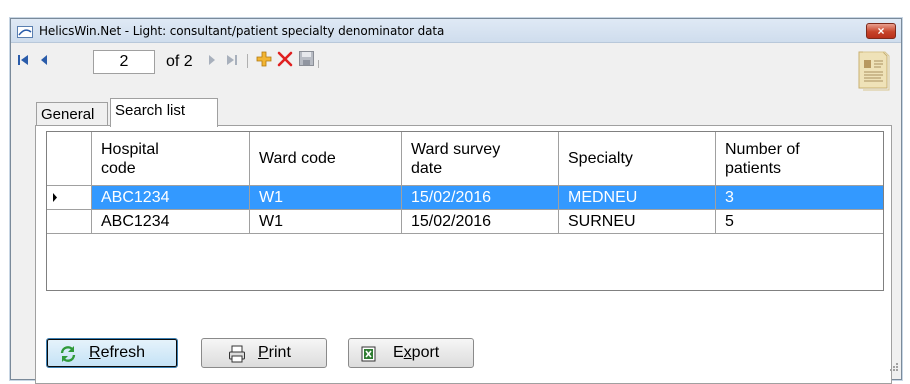 The height and width of the screenshot is (384, 910). Describe the element at coordinates (68, 356) in the screenshot. I see `refresh-icon` at that location.